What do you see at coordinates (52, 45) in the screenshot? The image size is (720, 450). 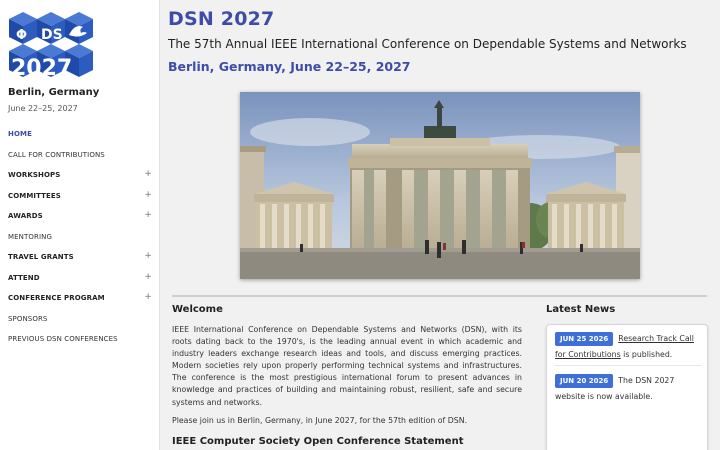 I see `dsn-logo: Φ DS 2027` at bounding box center [52, 45].